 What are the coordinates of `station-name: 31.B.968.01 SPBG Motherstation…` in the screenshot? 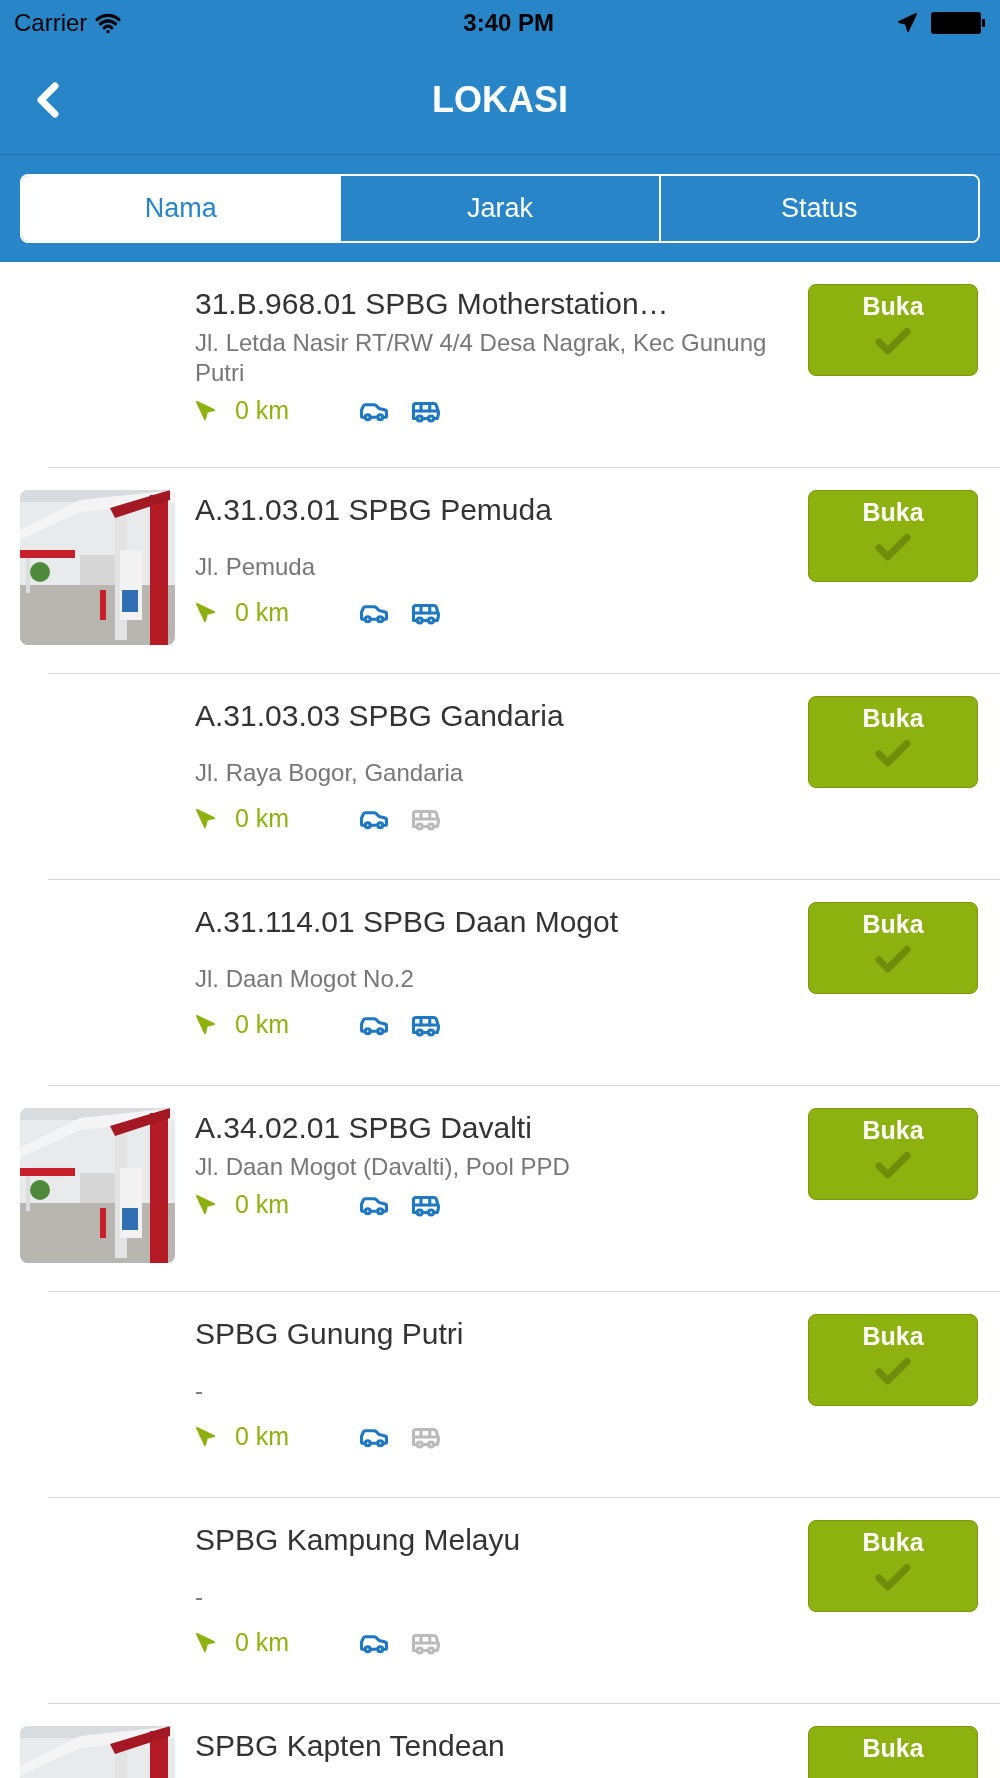 It's located at (432, 304).